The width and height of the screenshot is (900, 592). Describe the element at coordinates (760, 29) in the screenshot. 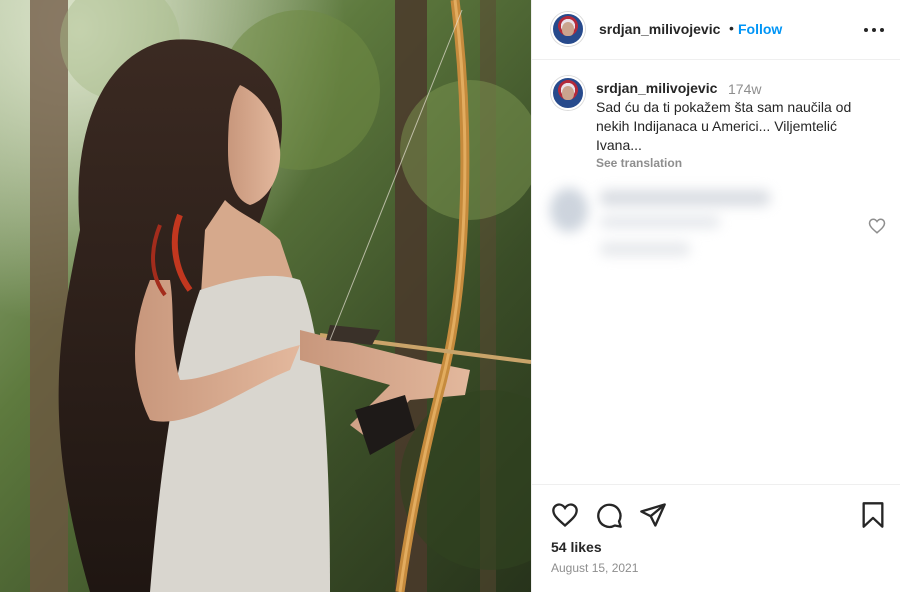

I see `follow-button: Follow` at that location.